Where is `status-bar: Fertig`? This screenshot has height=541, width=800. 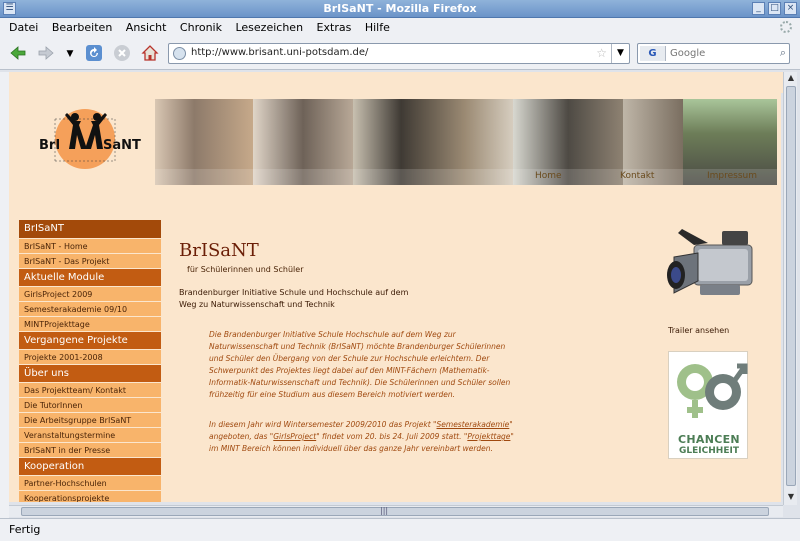 status-bar: Fertig is located at coordinates (400, 529).